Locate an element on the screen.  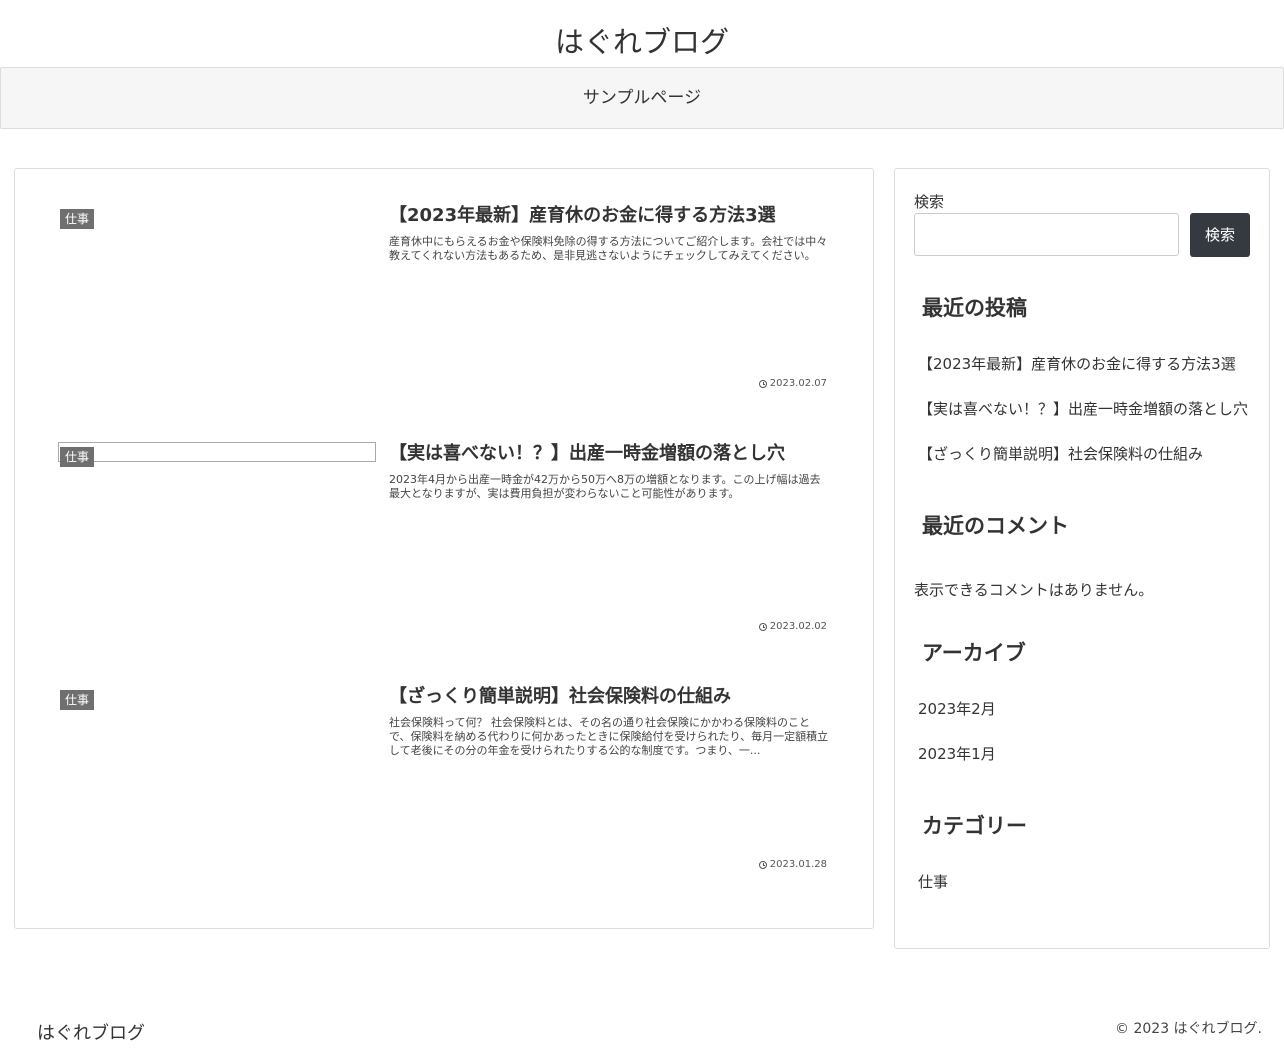
category-link: 仕事 is located at coordinates (933, 882).